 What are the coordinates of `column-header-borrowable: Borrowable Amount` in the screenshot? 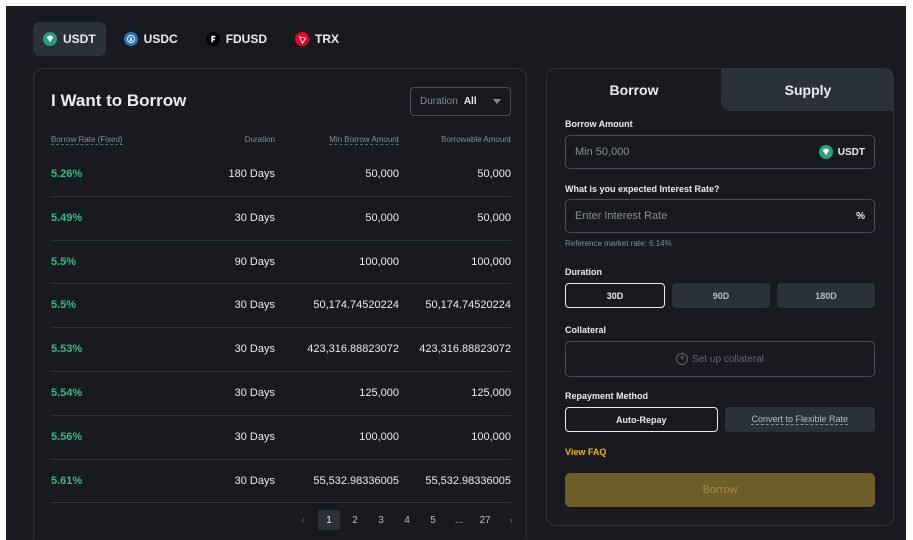 It's located at (476, 139).